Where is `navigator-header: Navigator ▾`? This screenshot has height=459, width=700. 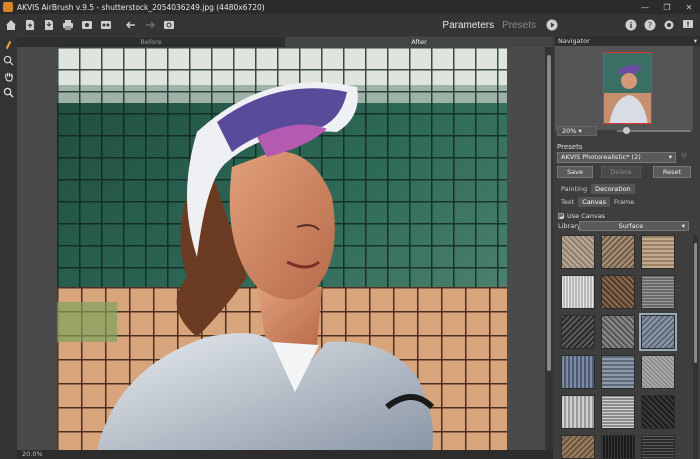 navigator-header: Navigator ▾ is located at coordinates (627, 41).